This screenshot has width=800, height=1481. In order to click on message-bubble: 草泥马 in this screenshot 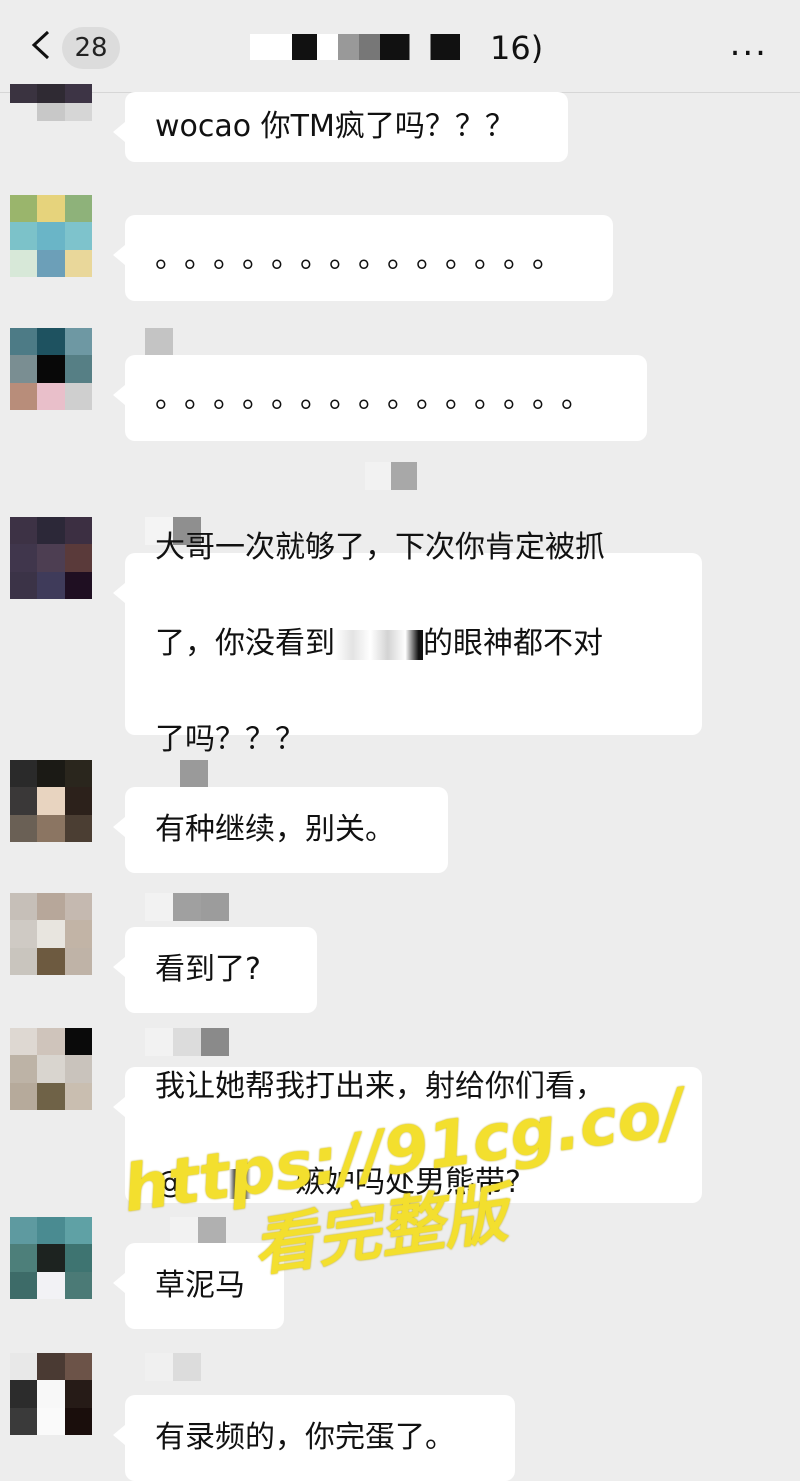, I will do `click(198, 1286)`.